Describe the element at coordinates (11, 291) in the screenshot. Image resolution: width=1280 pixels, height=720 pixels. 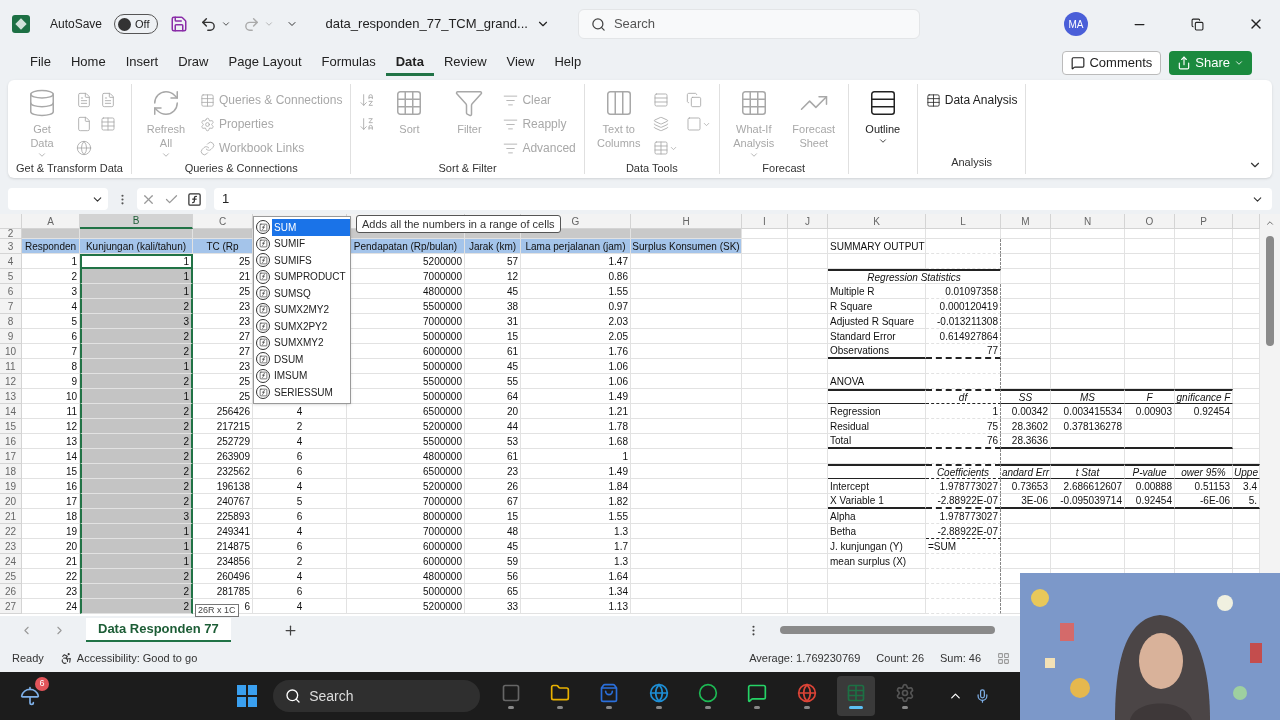
I see `row-header: 6` at that location.